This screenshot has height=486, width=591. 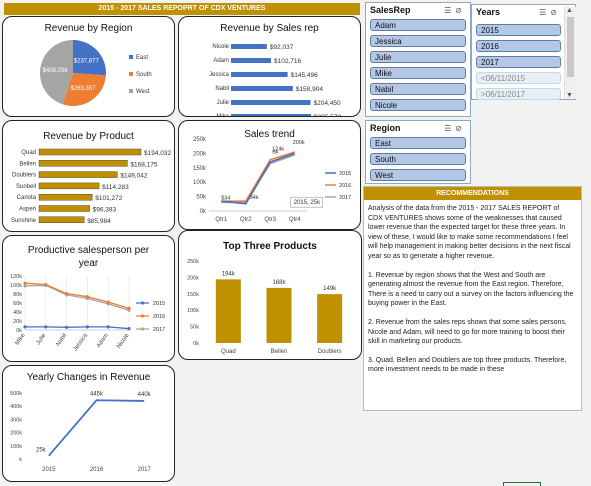 I want to click on bar-category-label: Nicole, so click(x=220, y=47).